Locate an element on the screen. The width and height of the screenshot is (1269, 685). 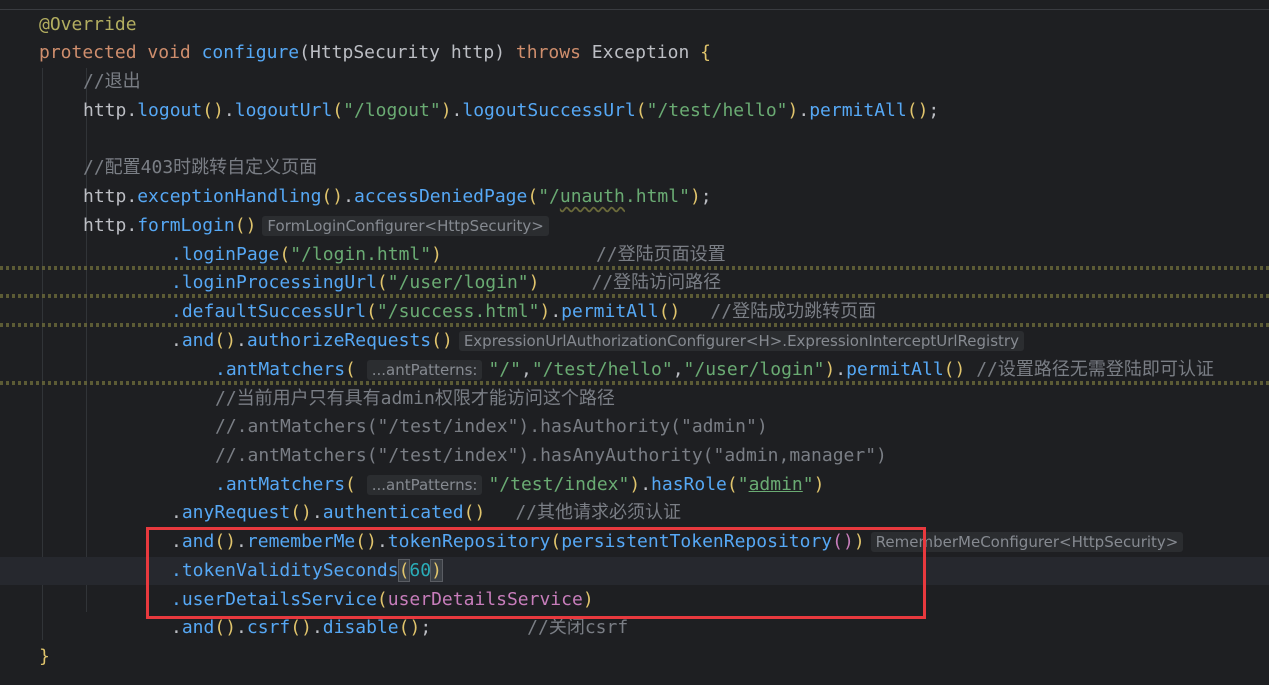
method-params: (HttpSecurity http) is located at coordinates (402, 52).